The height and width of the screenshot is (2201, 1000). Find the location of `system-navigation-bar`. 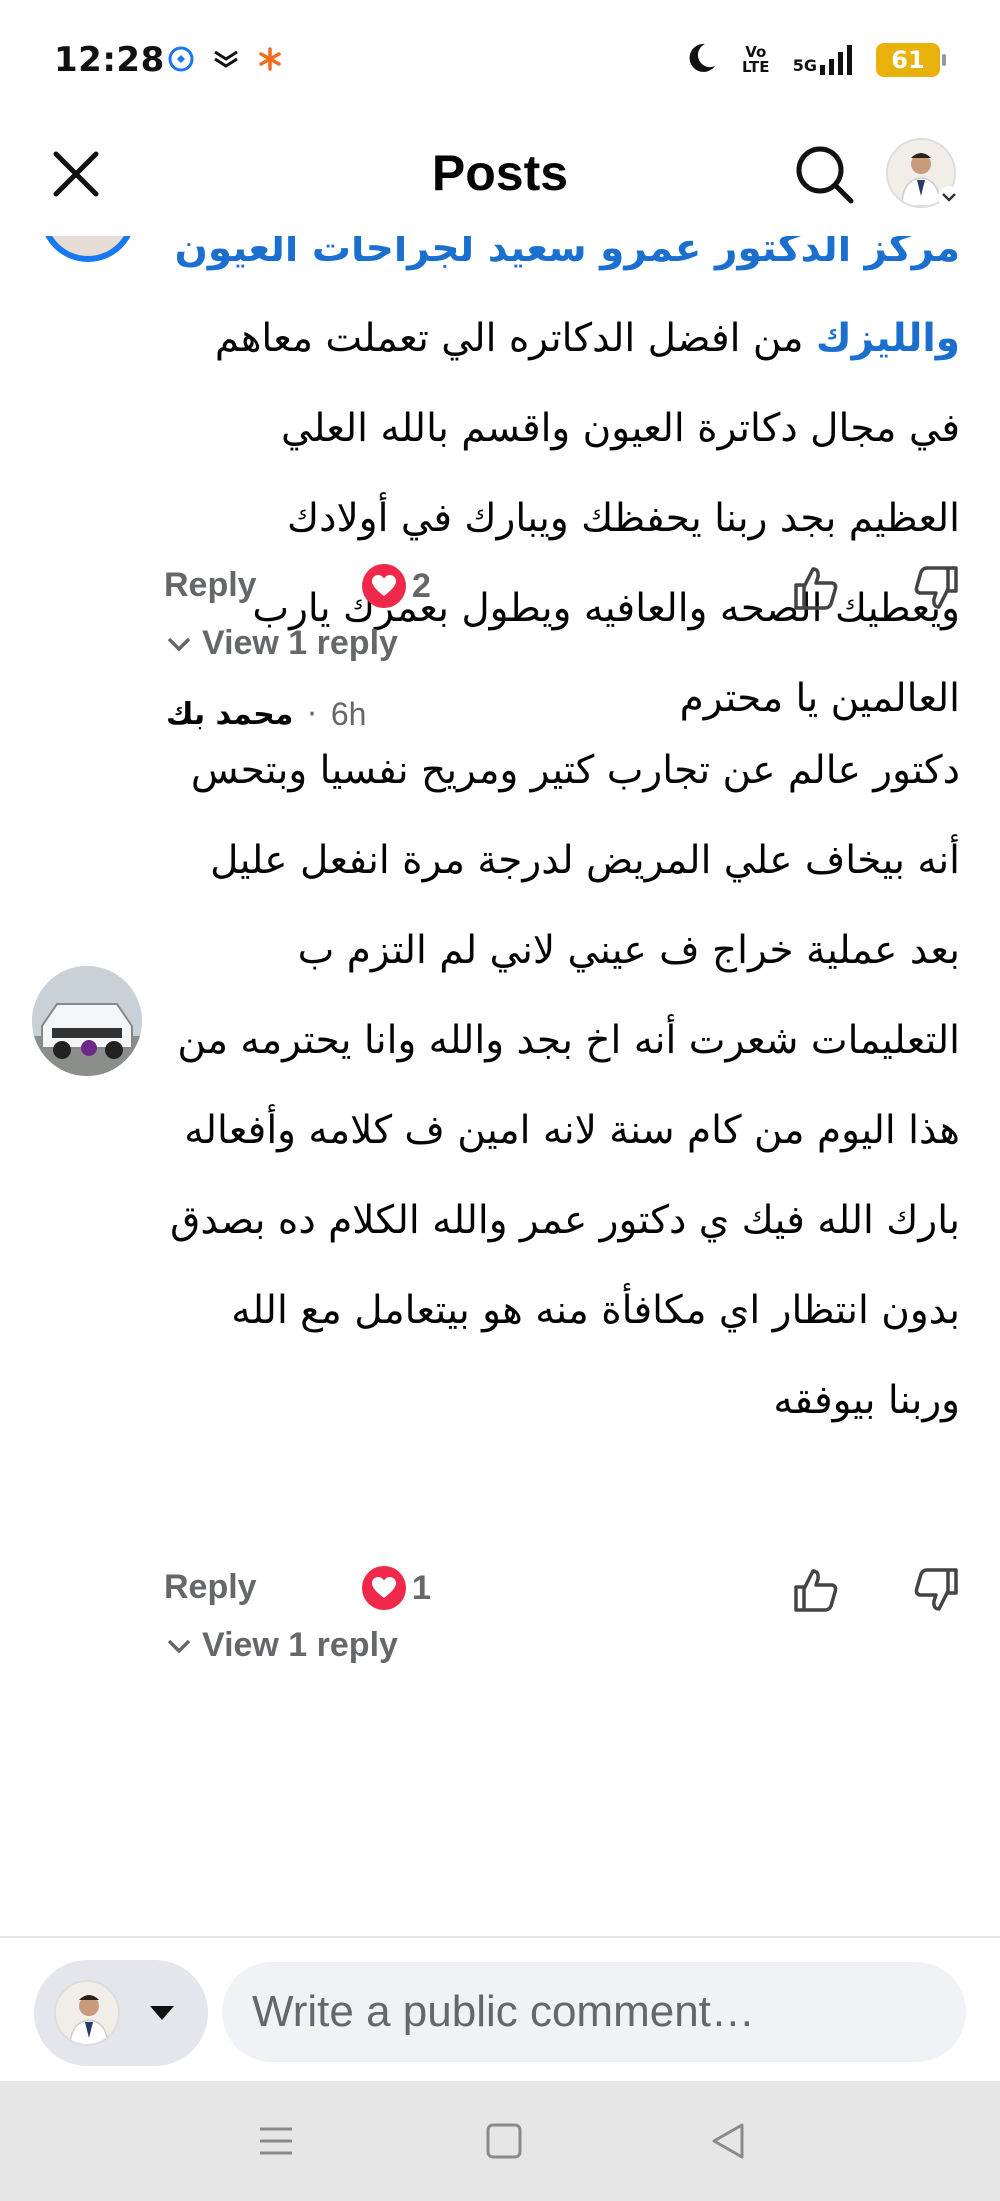

system-navigation-bar is located at coordinates (500, 2141).